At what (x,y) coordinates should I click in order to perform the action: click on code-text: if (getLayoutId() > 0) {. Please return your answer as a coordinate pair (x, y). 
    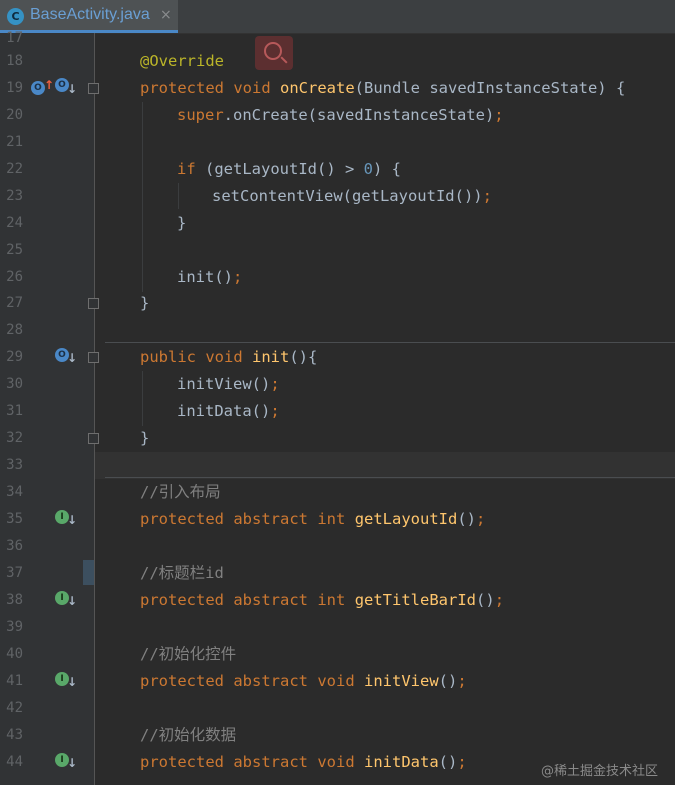
    Looking at the image, I should click on (289, 169).